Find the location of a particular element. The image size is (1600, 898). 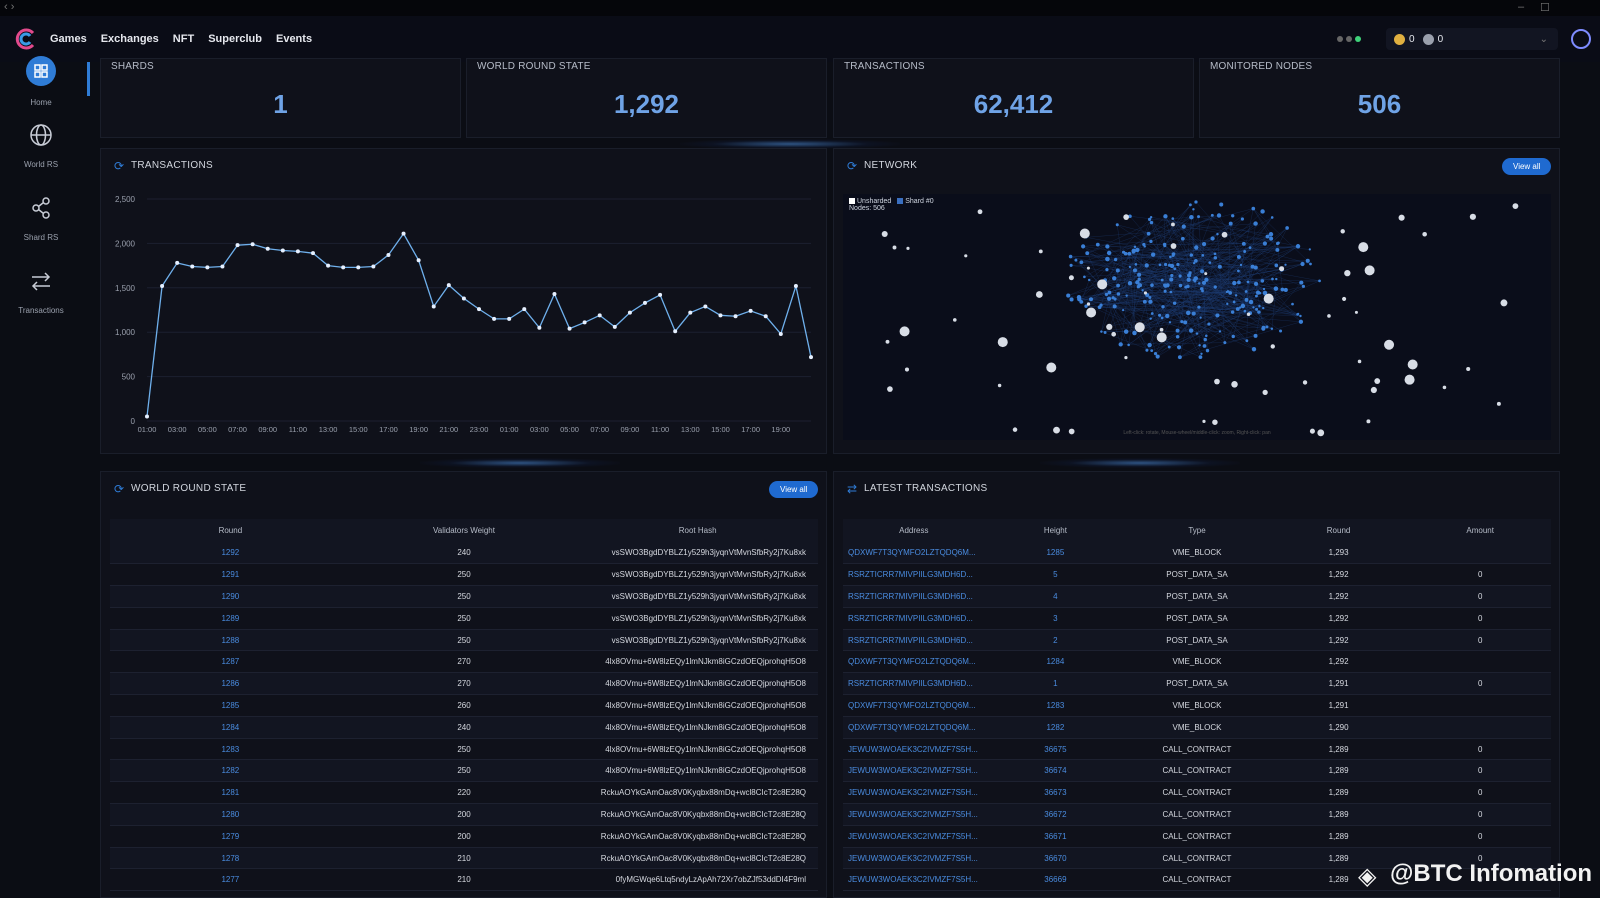

height-cell: 36669 is located at coordinates (1055, 880).